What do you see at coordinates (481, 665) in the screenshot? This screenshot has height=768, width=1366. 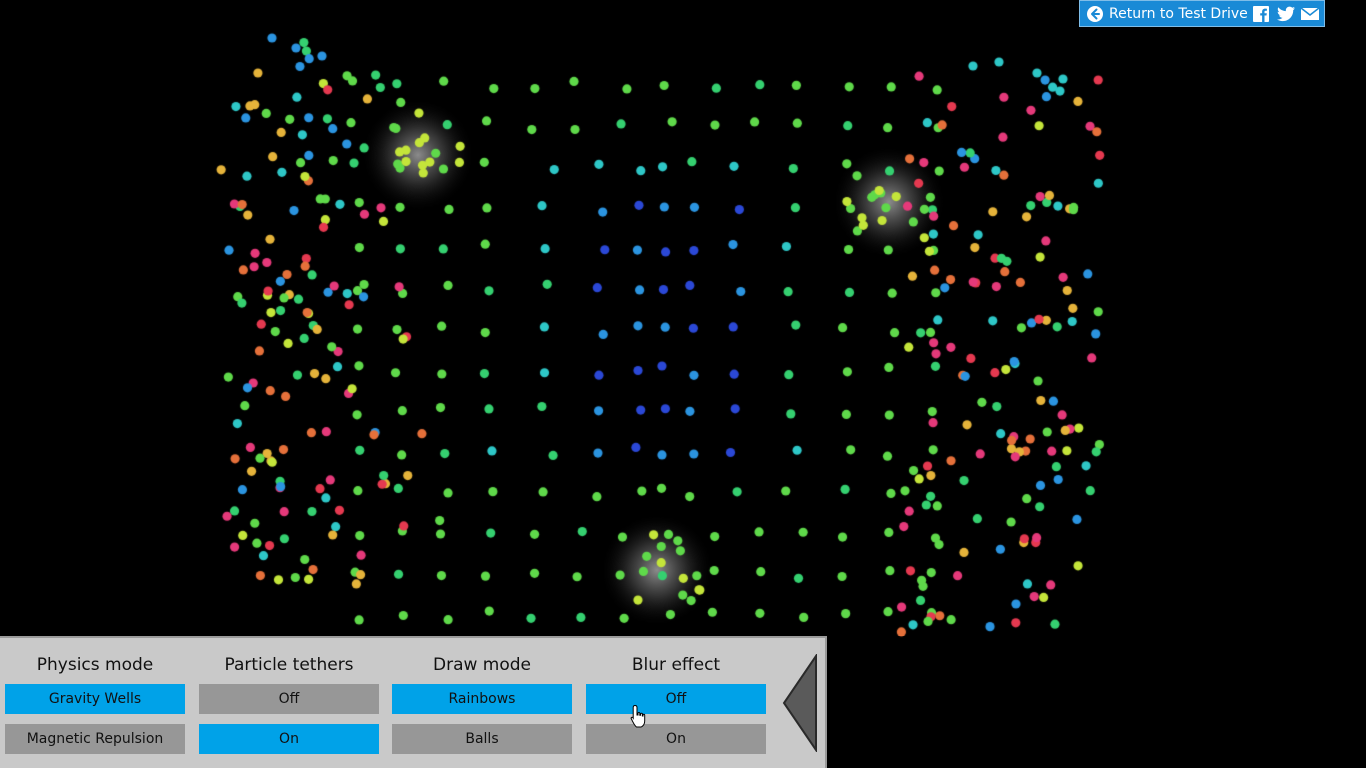 I see `draw-mode-title: Draw mode` at bounding box center [481, 665].